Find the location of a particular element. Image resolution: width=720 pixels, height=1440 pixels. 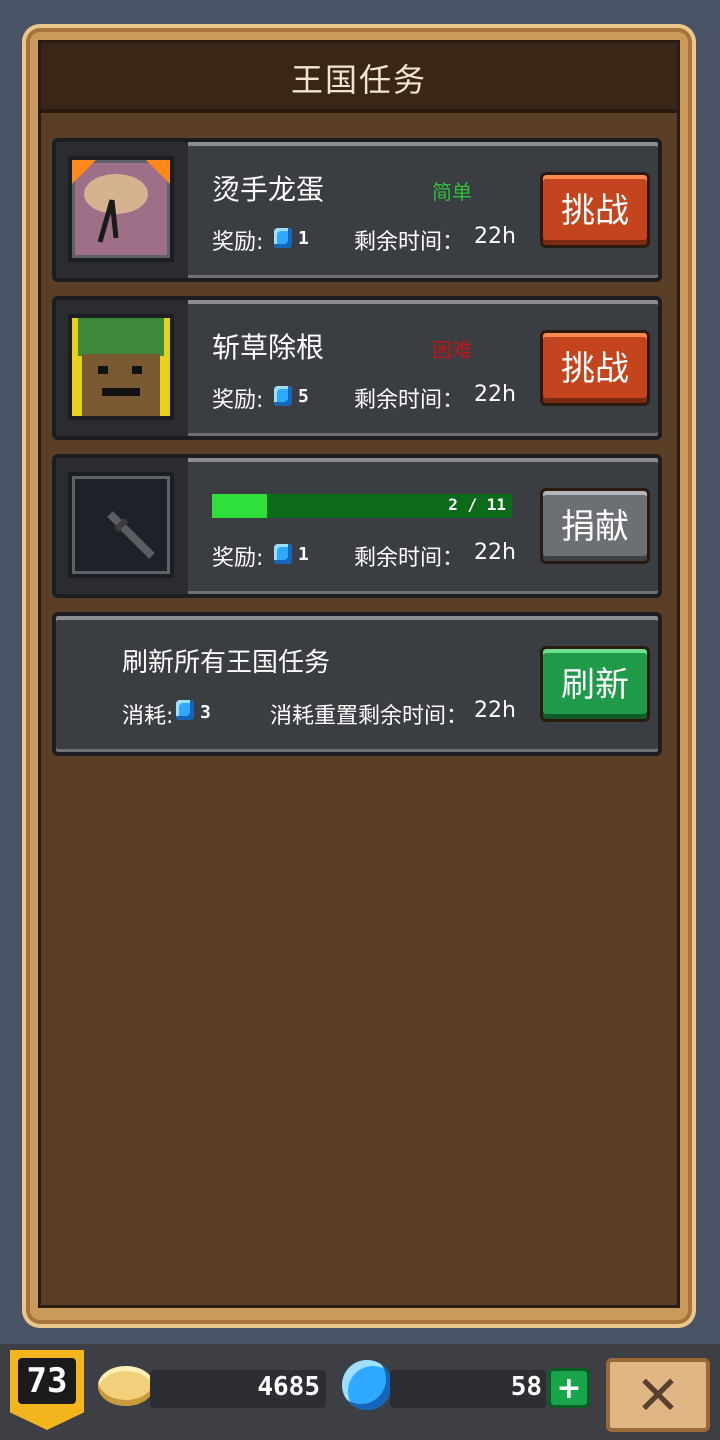

level-value: 73 is located at coordinates (47, 1381).